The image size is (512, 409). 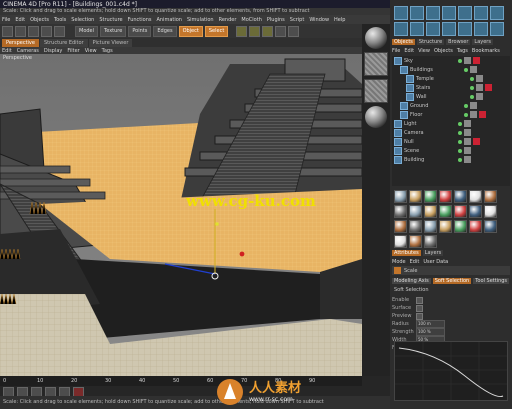 I want to click on menu-item: Script, so click(x=297, y=20).